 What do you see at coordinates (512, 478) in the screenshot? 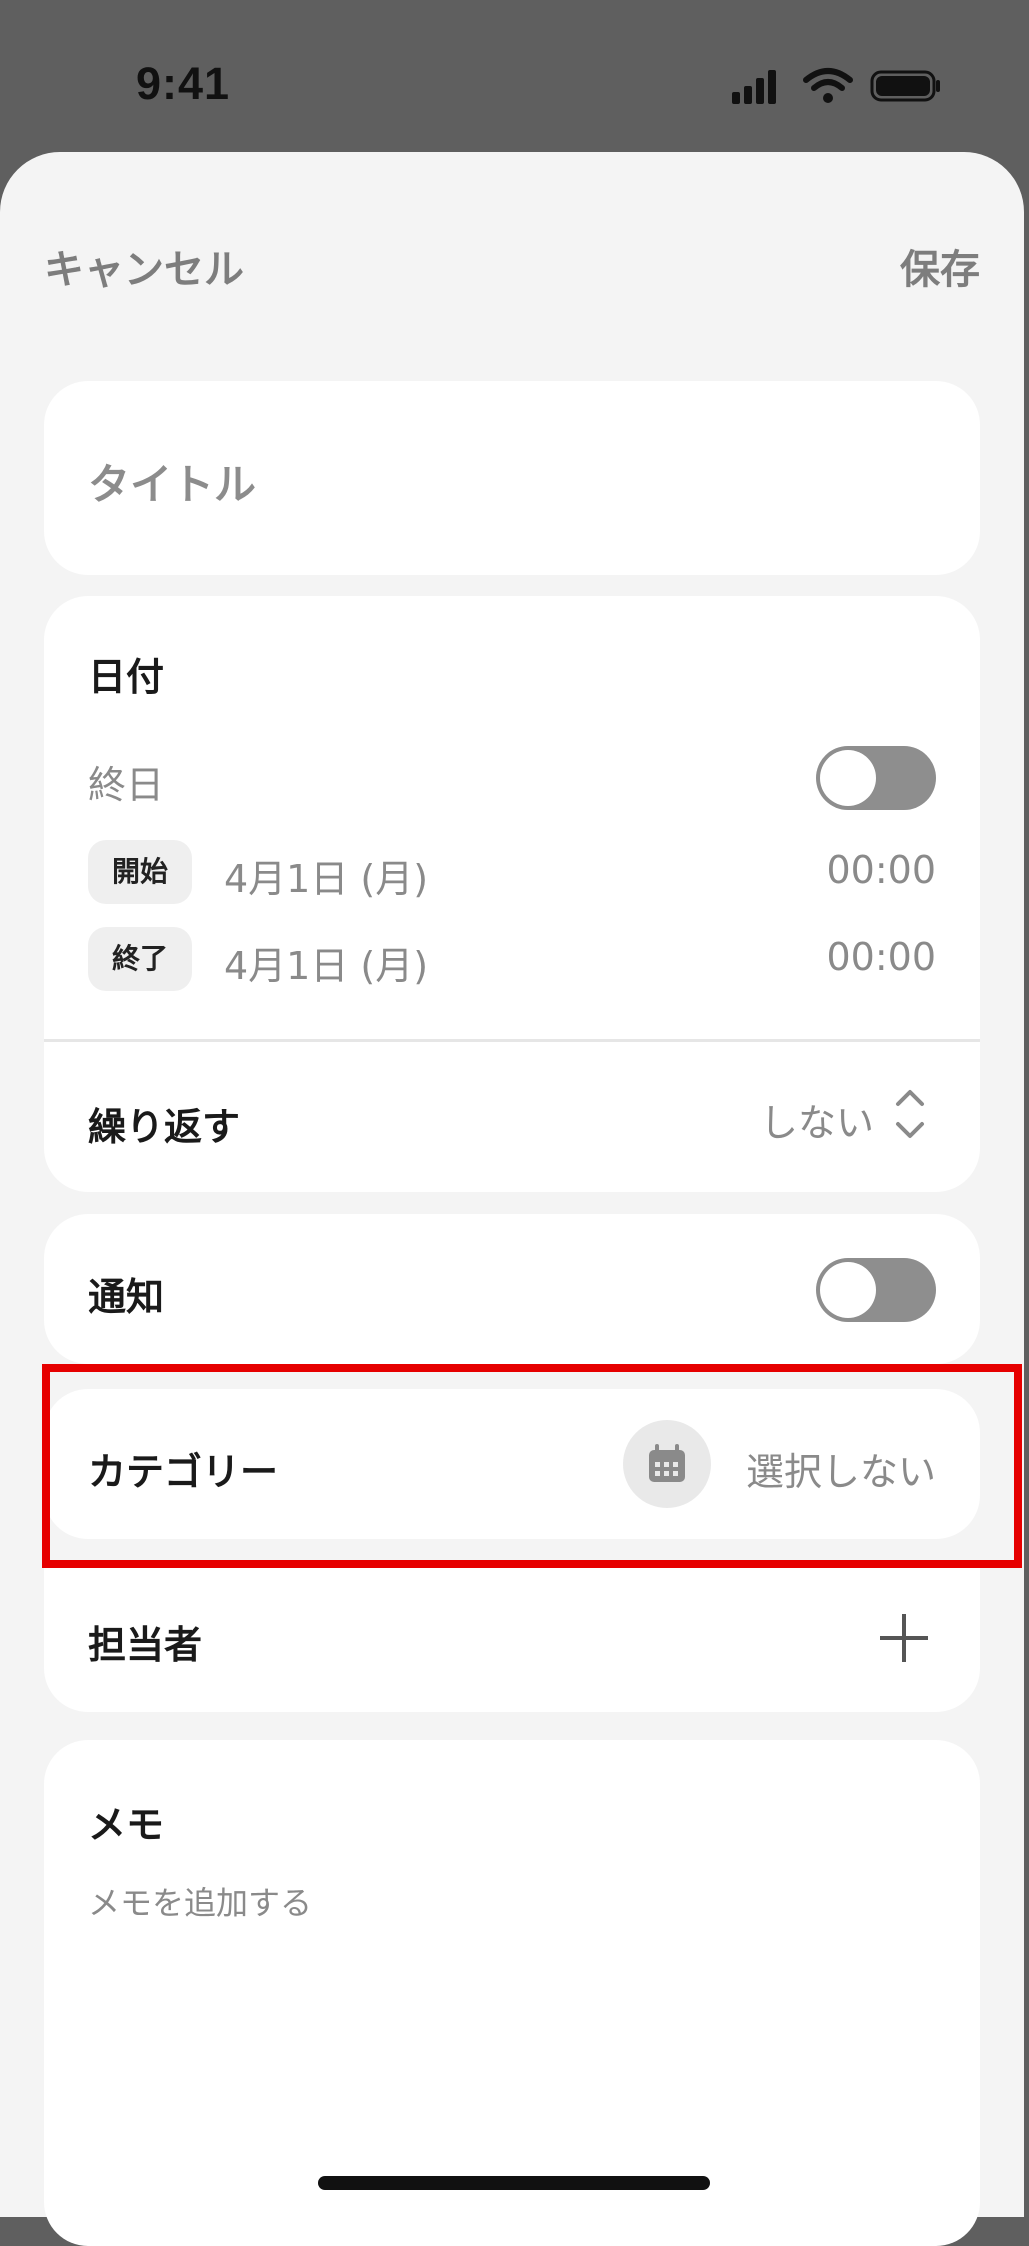
I see `title-card: タイトル` at bounding box center [512, 478].